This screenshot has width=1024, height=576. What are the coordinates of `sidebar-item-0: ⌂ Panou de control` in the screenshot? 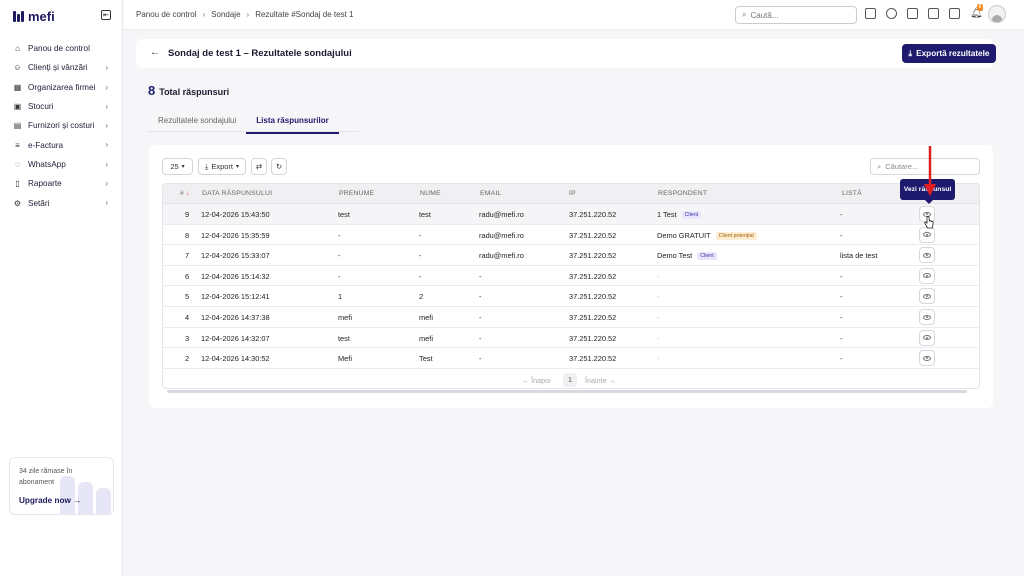 It's located at (62, 48).